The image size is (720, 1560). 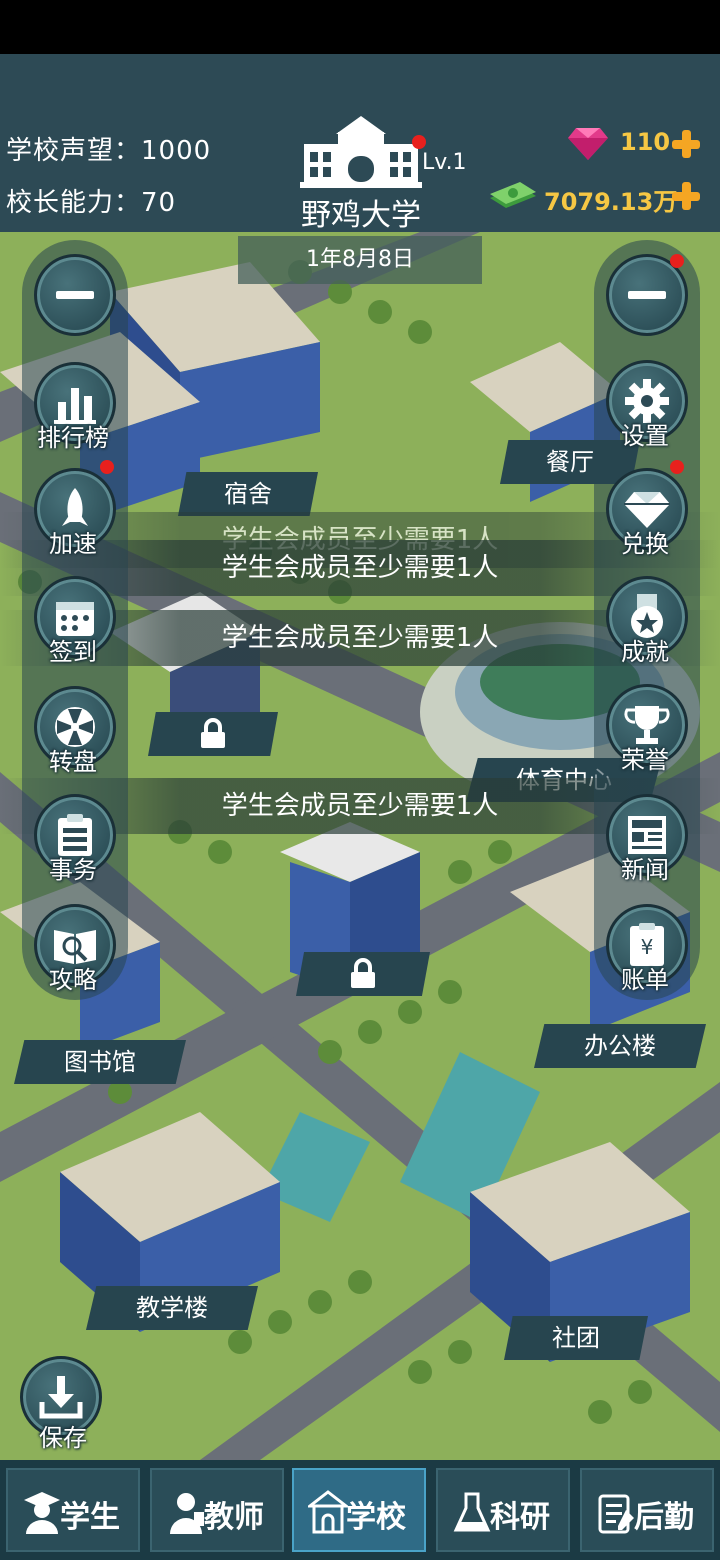 What do you see at coordinates (645, 870) in the screenshot?
I see `news-label: 新闻` at bounding box center [645, 870].